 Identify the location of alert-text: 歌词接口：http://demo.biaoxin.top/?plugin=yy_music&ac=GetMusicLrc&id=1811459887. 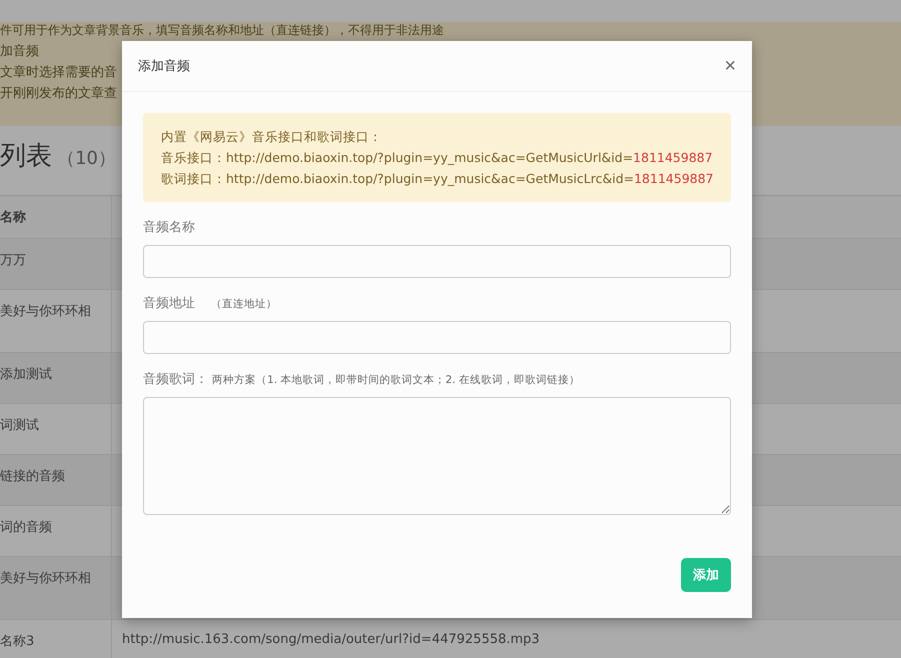
(437, 179).